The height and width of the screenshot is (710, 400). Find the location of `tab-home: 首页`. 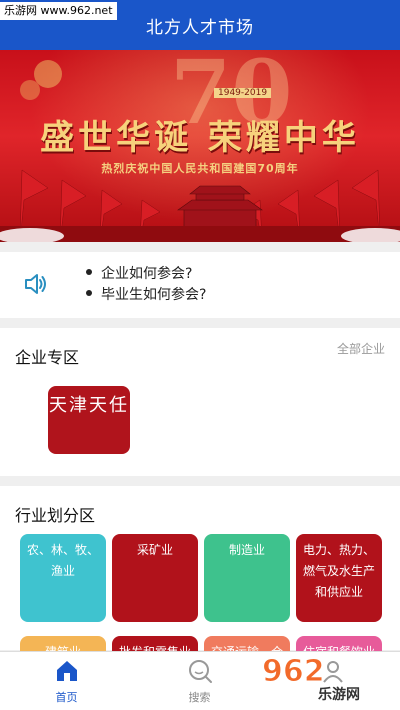

tab-home: 首页 is located at coordinates (66, 681).